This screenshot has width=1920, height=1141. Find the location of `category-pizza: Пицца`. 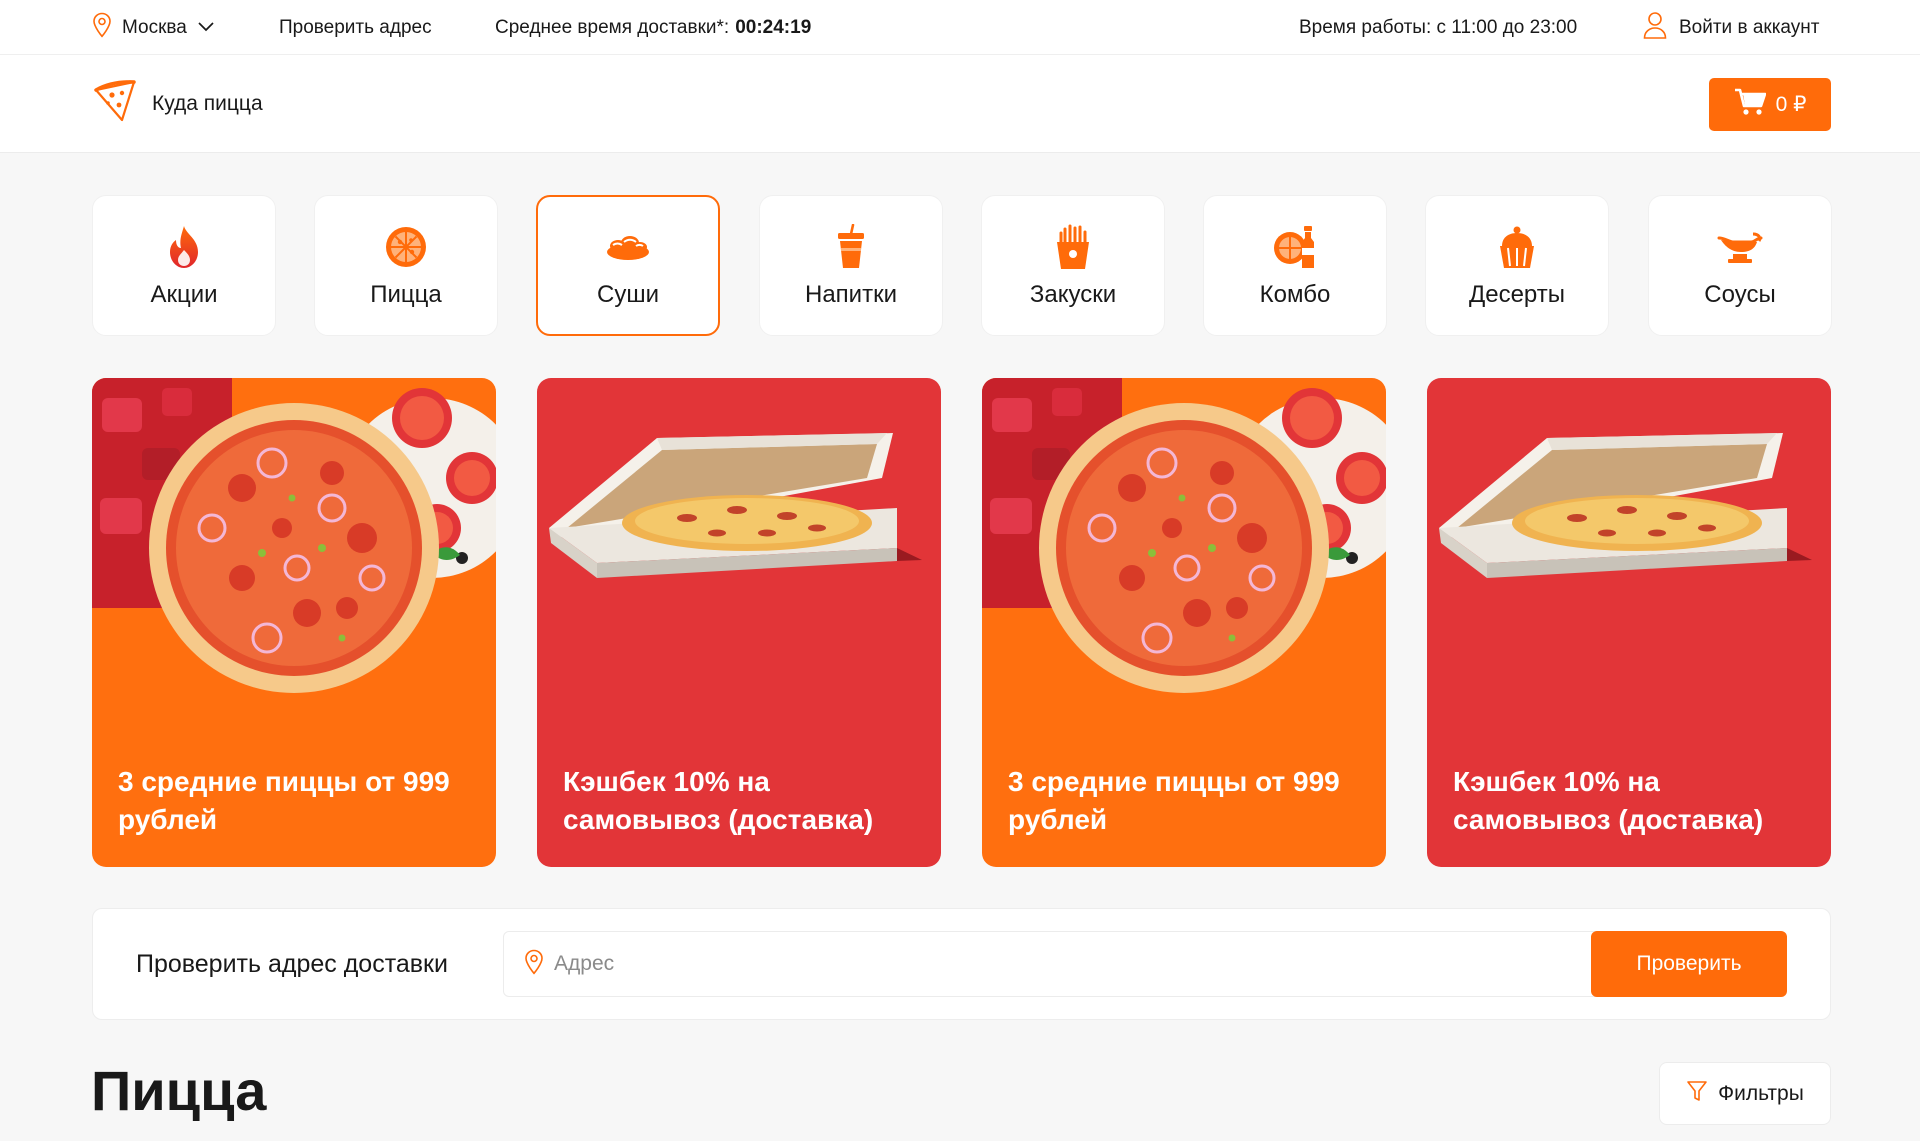

category-pizza: Пицца is located at coordinates (406, 265).